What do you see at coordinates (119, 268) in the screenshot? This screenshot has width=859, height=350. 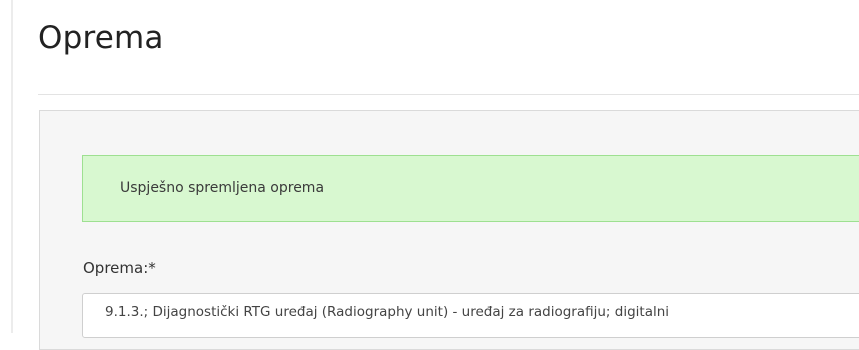 I see `equipment-field-label: Oprema:*` at bounding box center [119, 268].